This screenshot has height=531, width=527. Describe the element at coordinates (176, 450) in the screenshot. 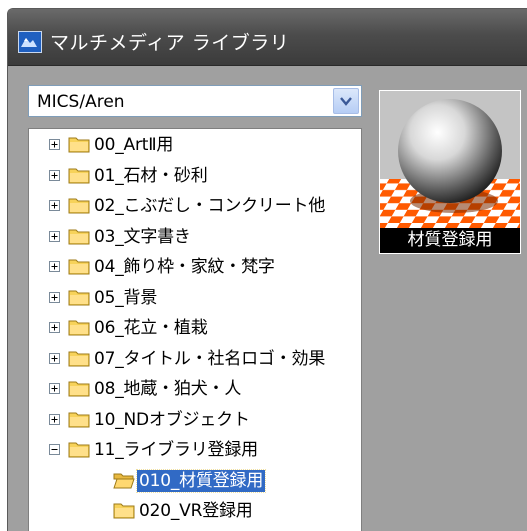

I see `tree-node-label: 11_ライブラリ登録用` at that location.